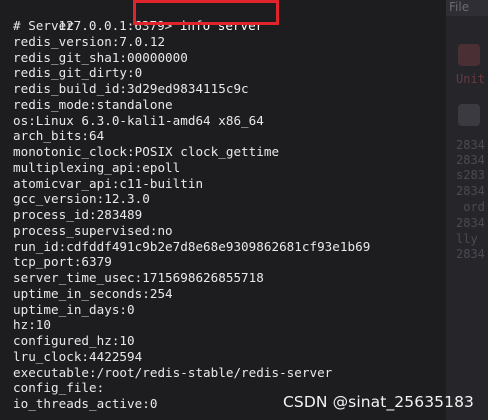  Describe the element at coordinates (59, 388) in the screenshot. I see `output-line: config_file:` at that location.